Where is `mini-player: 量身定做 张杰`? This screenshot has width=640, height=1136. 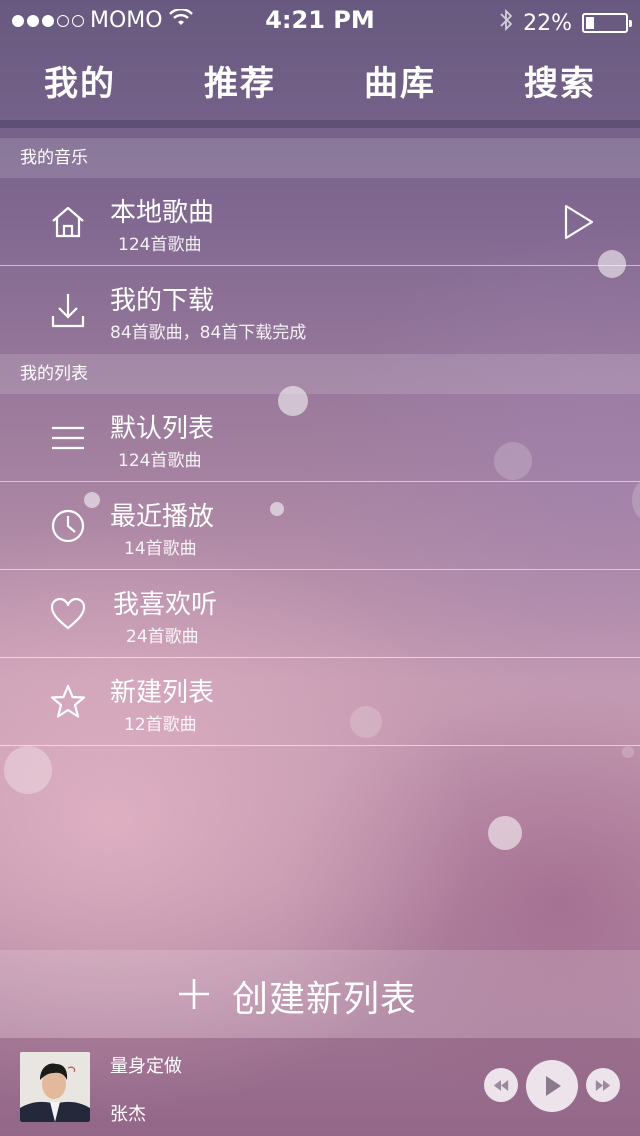 mini-player: 量身定做 张杰 is located at coordinates (320, 1087).